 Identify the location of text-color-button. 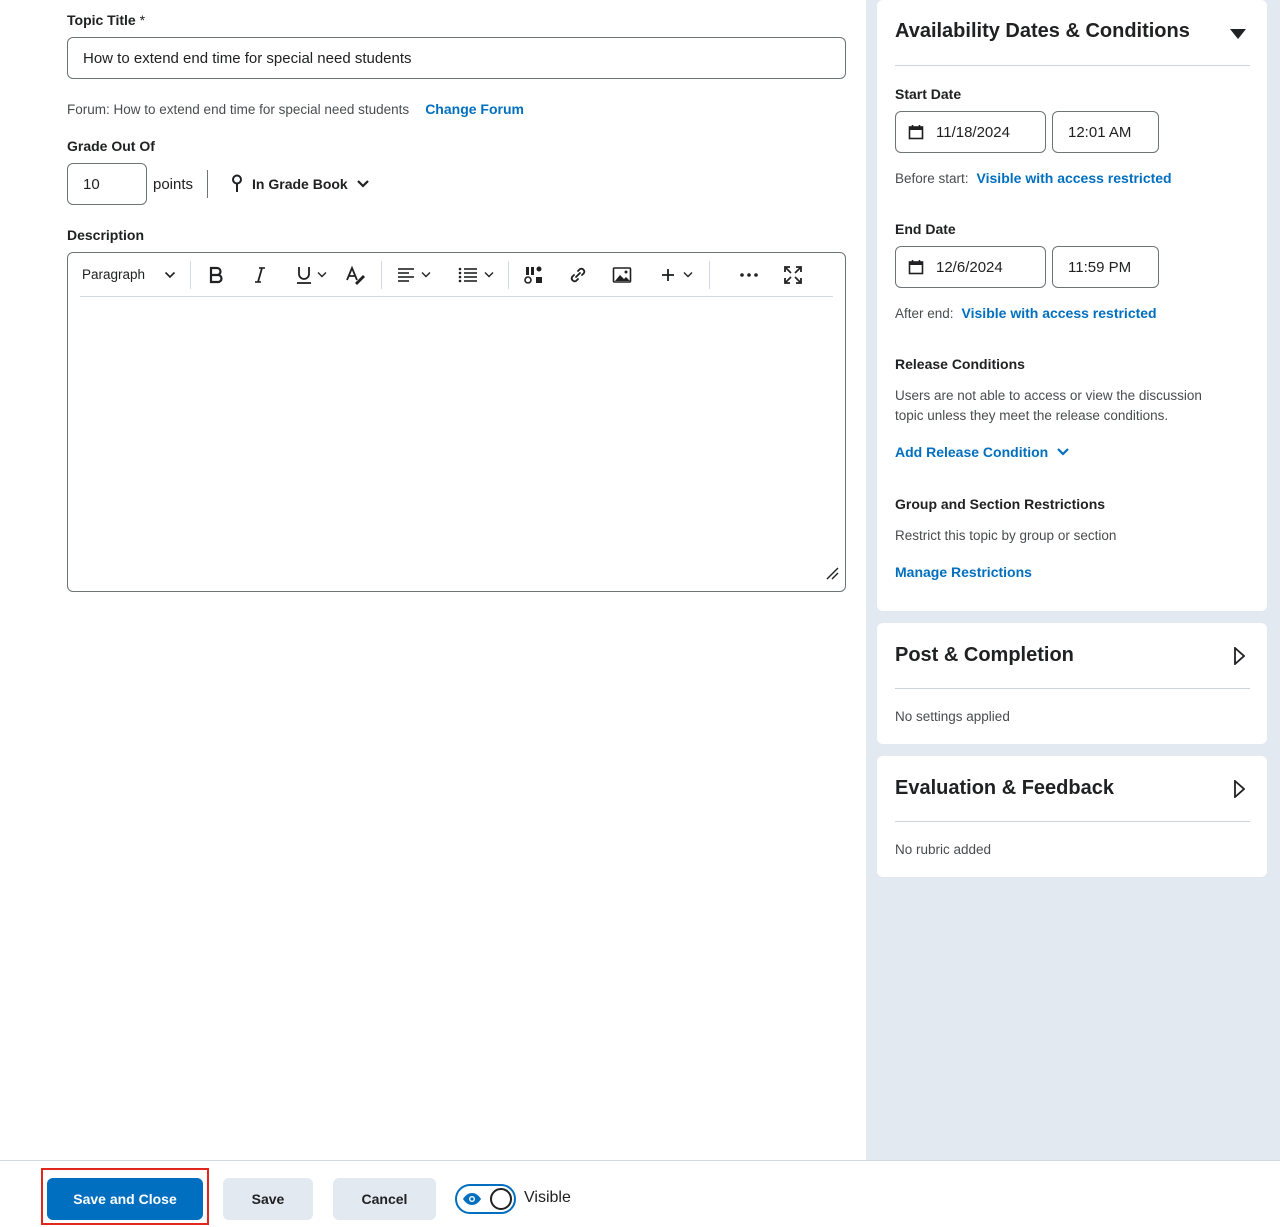
(356, 275).